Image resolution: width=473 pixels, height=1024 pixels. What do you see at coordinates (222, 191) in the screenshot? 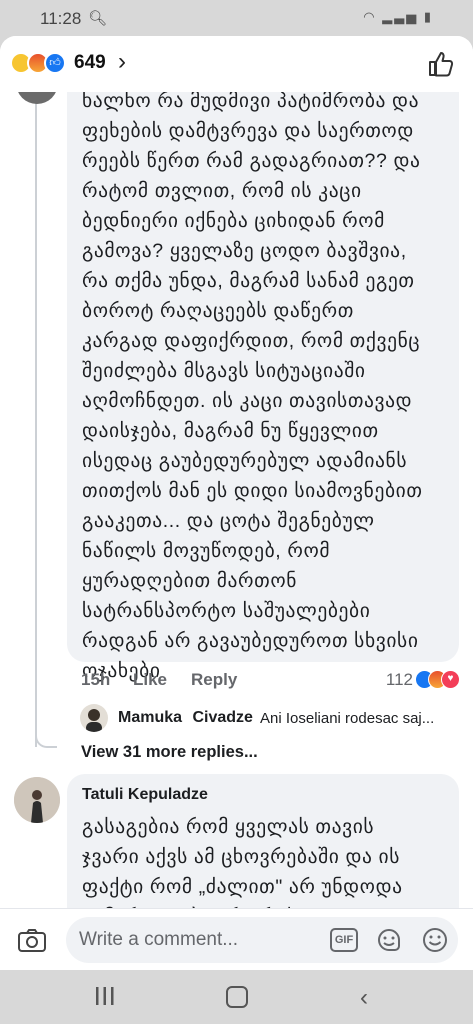
I see `comment-text-line: რატომ თვლით, რომ ის კაცი` at bounding box center [222, 191].